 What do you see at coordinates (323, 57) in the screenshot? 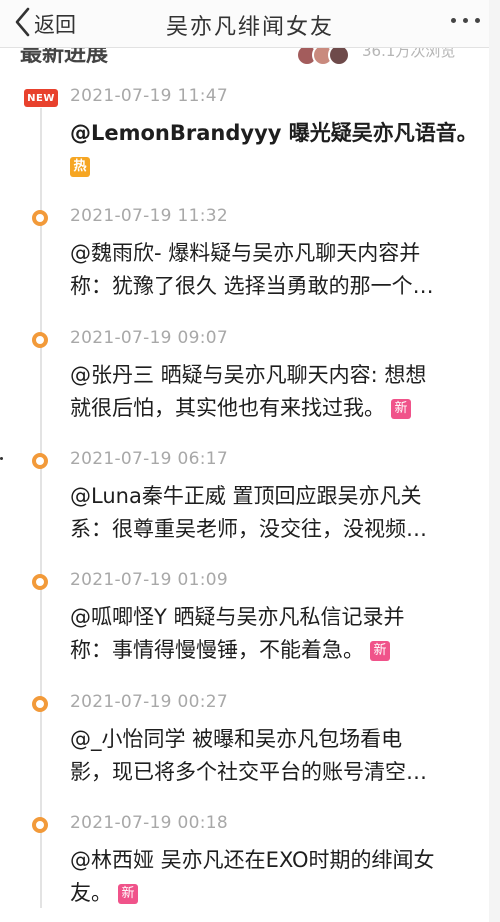
I see `avatar-group` at bounding box center [323, 57].